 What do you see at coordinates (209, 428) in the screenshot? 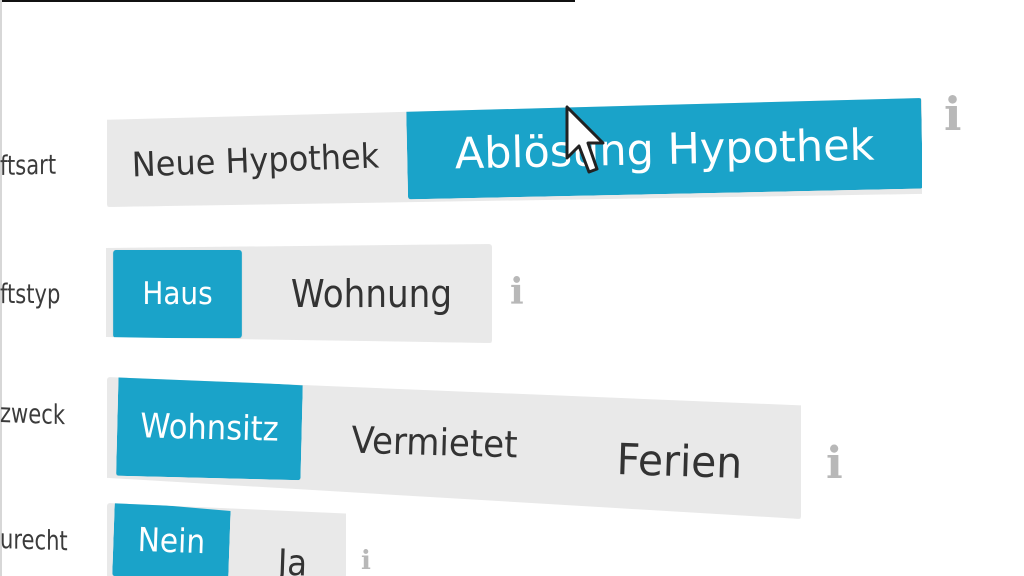
I see `option-wohnsitz: Wohnsitz` at bounding box center [209, 428].